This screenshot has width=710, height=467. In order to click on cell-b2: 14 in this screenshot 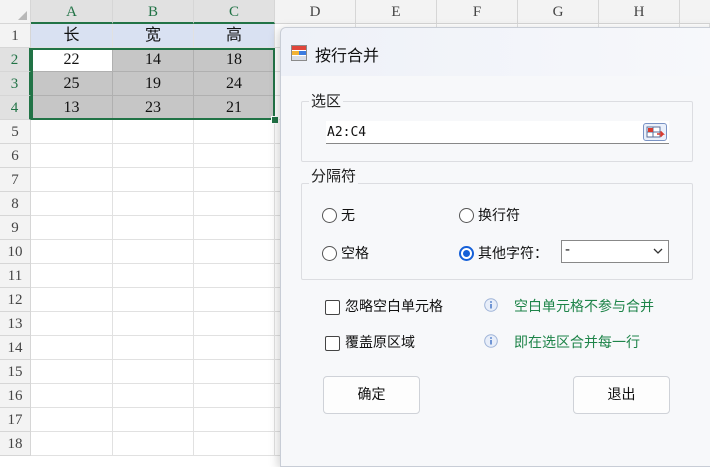, I will do `click(153, 60)`.